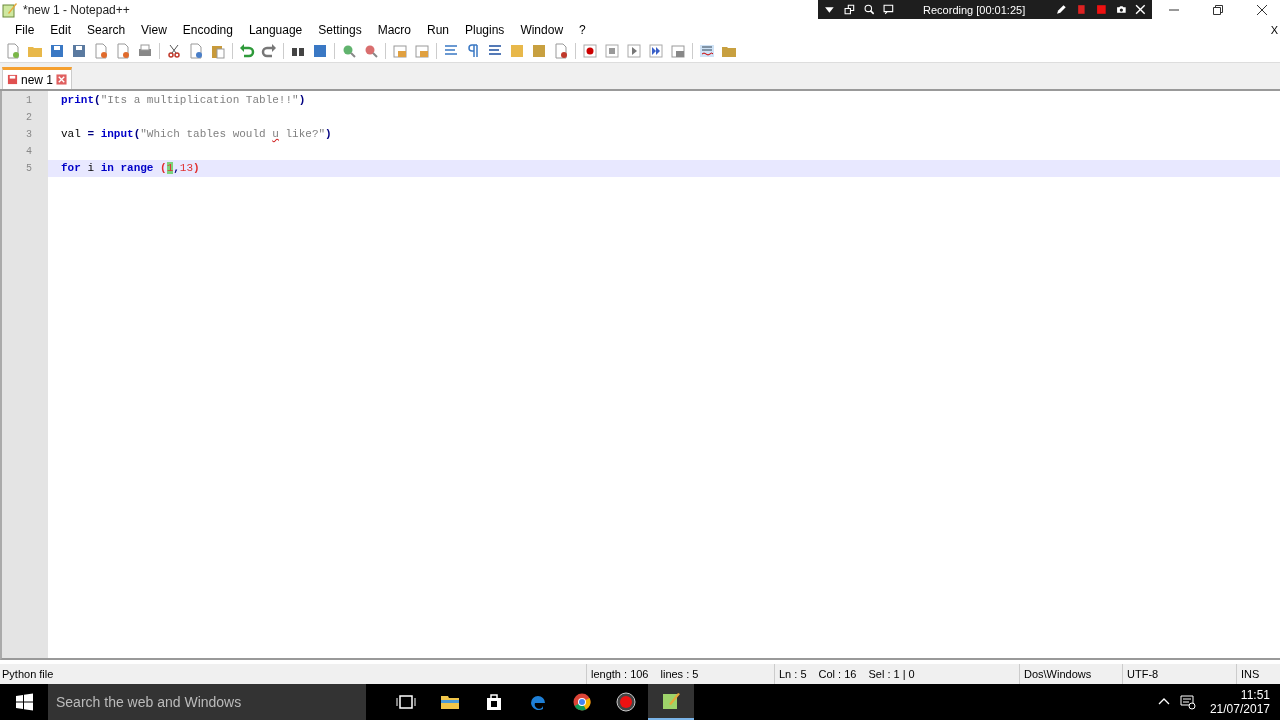  What do you see at coordinates (679, 674) in the screenshot?
I see `lines-label: lines : 5` at bounding box center [679, 674].